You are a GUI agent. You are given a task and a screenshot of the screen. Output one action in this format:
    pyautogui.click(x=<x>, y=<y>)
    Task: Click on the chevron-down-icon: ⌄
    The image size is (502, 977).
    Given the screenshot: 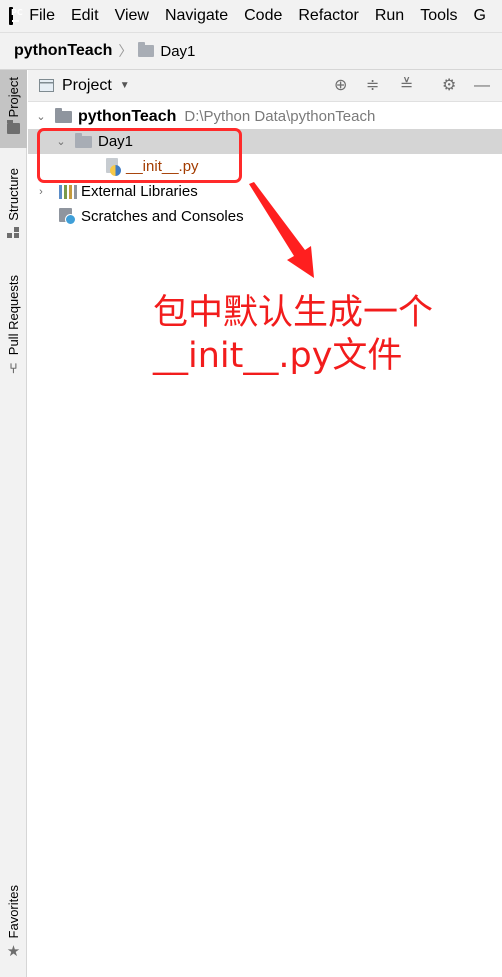 What is the action you would take?
    pyautogui.click(x=41, y=116)
    